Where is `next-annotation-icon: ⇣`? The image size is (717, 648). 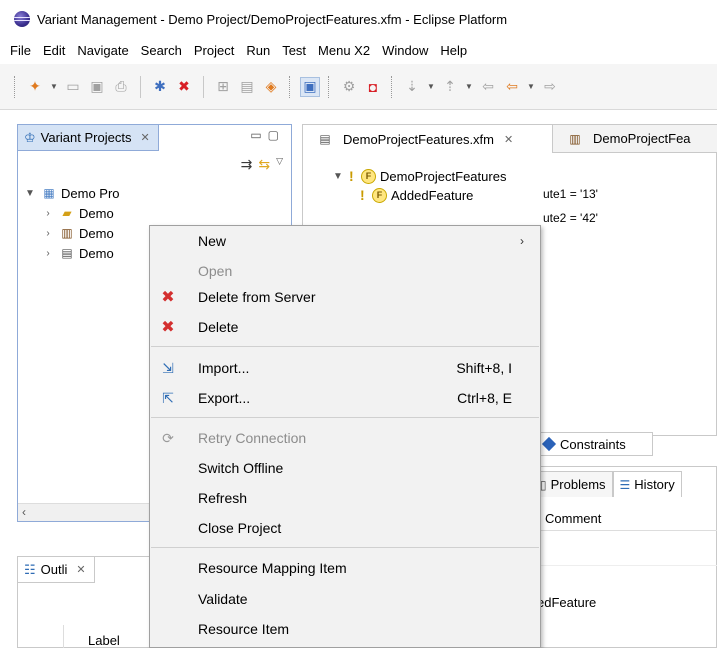
next-annotation-icon: ⇣ is located at coordinates (412, 87).